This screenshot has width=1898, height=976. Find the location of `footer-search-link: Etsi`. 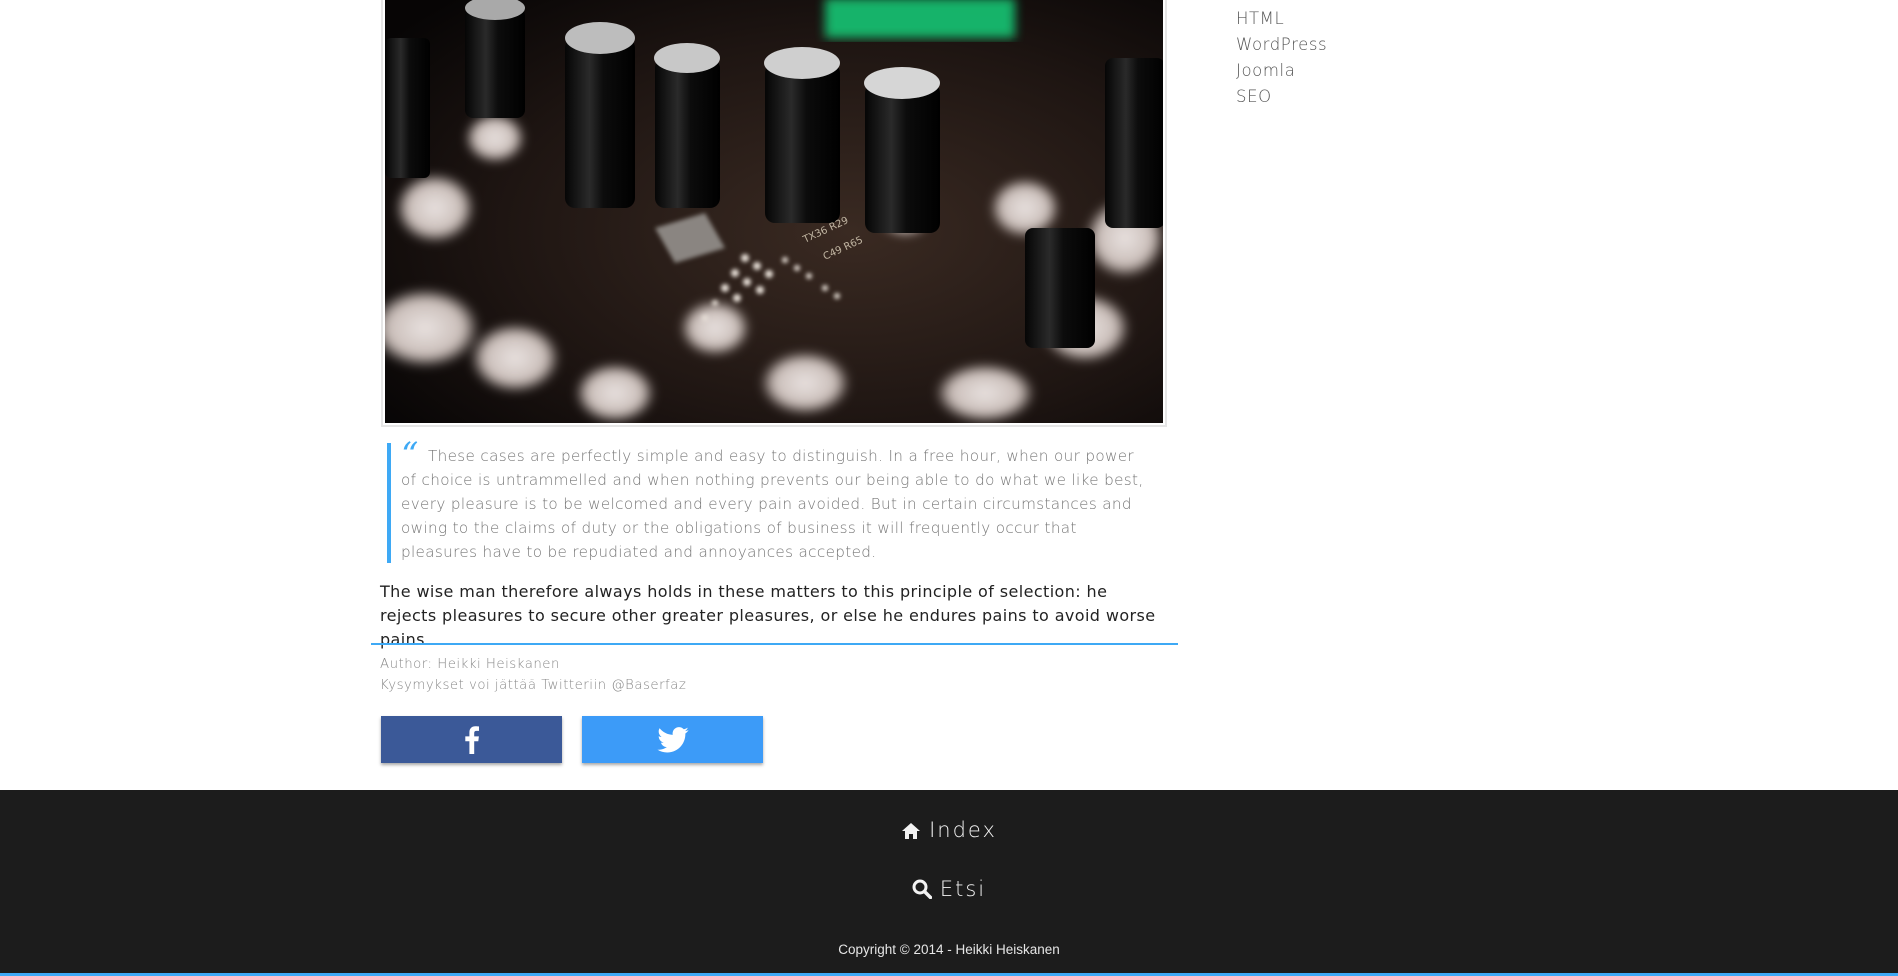

footer-search-link: Etsi is located at coordinates (949, 890).